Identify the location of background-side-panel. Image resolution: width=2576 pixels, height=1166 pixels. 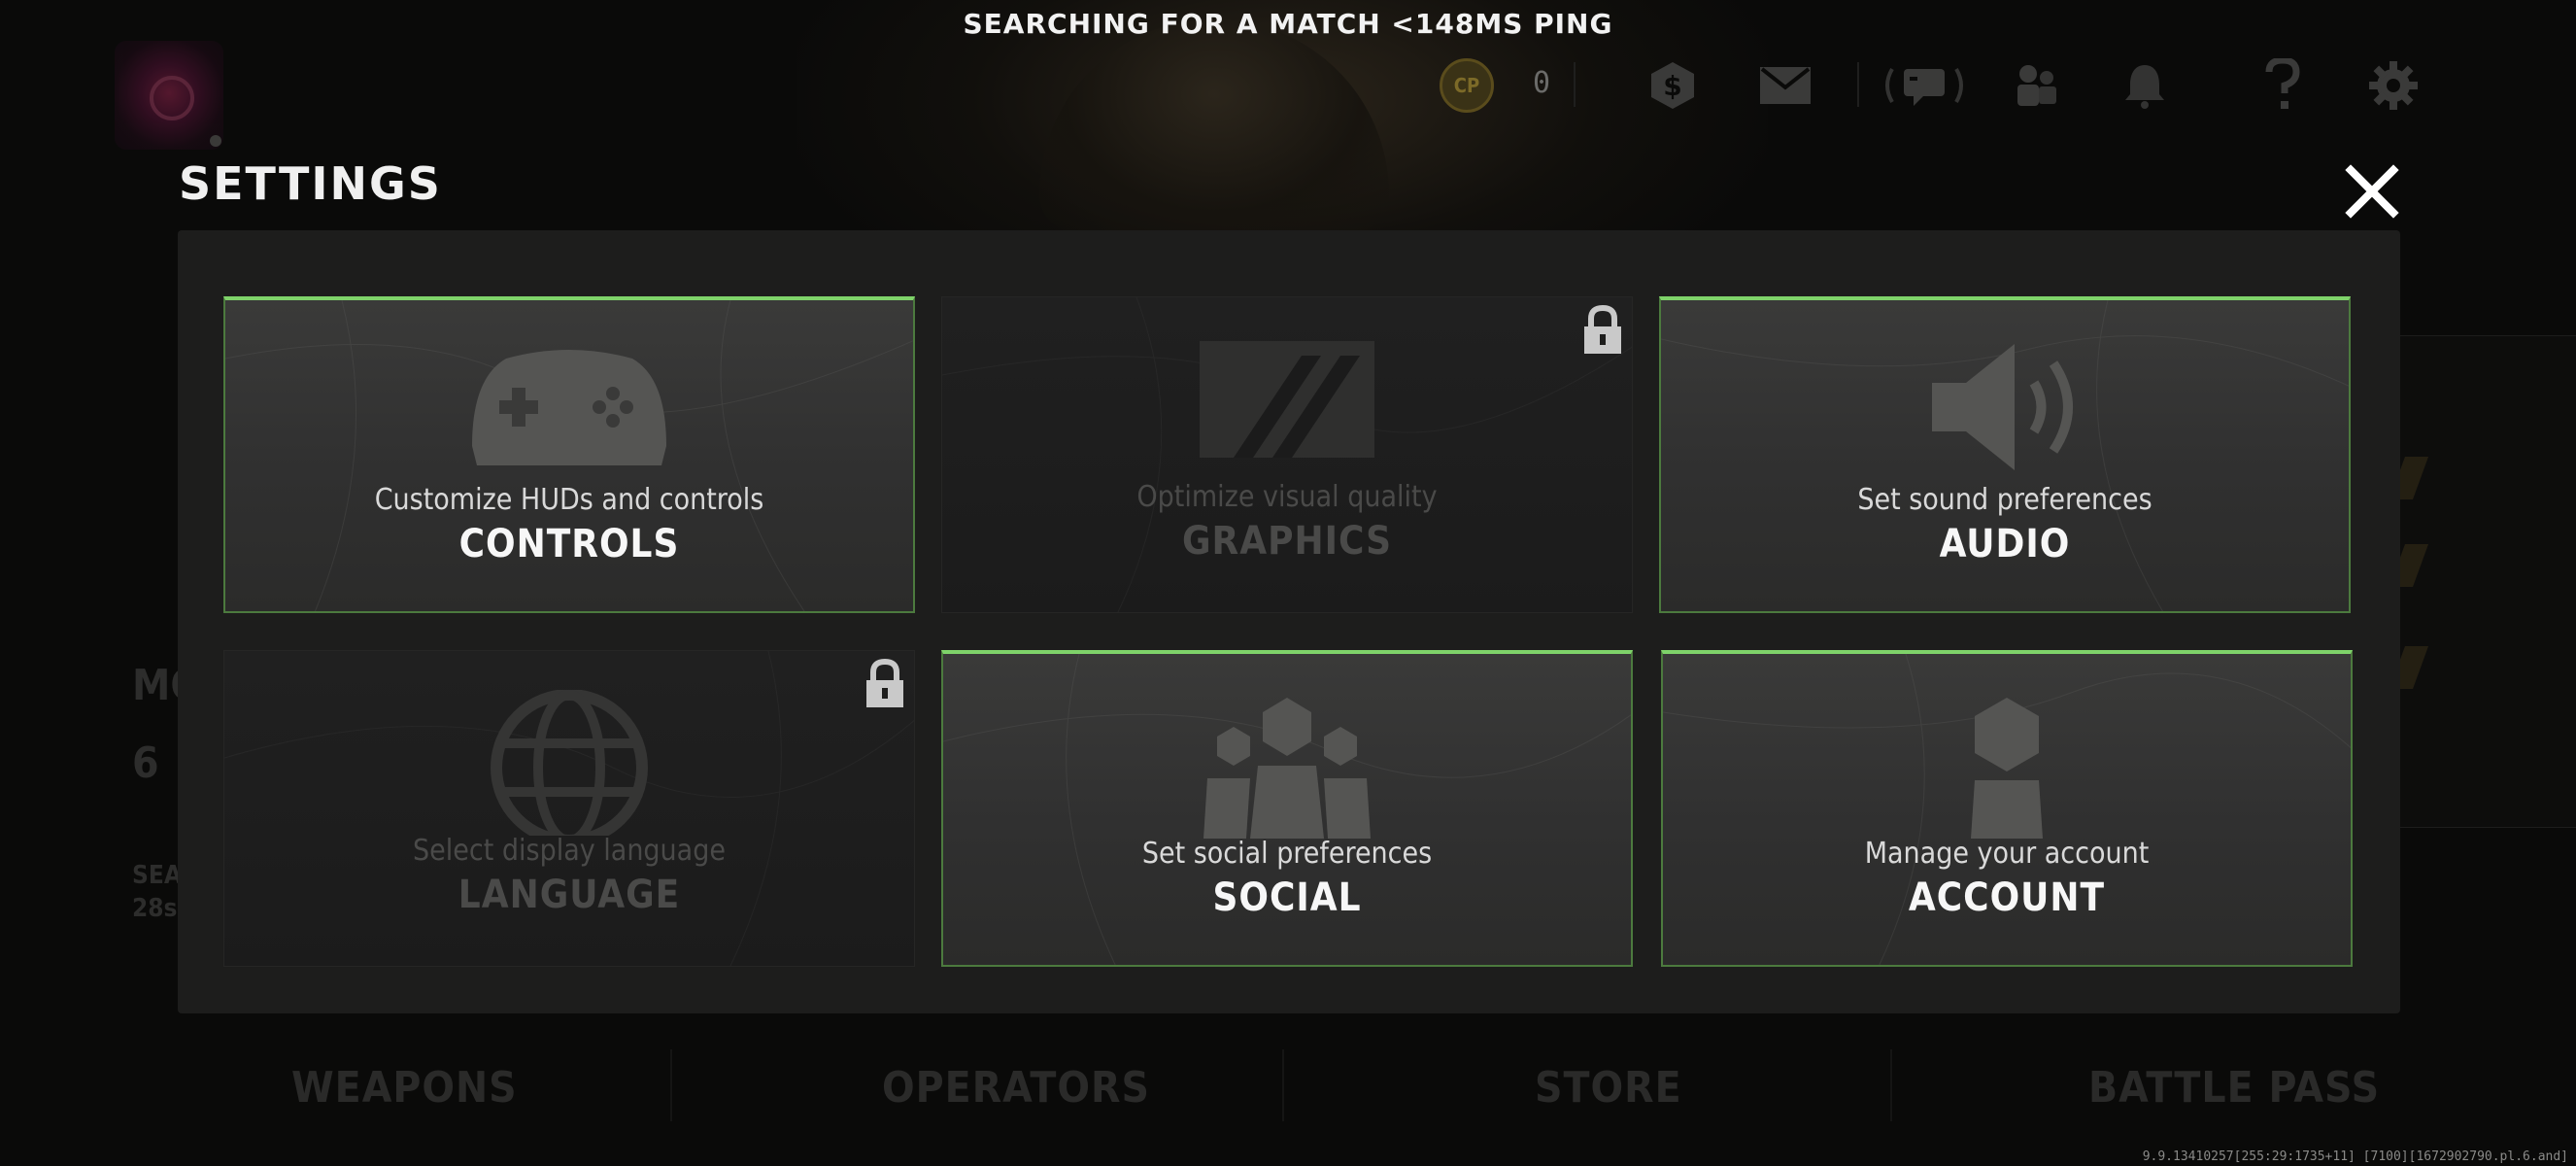
(2487, 581).